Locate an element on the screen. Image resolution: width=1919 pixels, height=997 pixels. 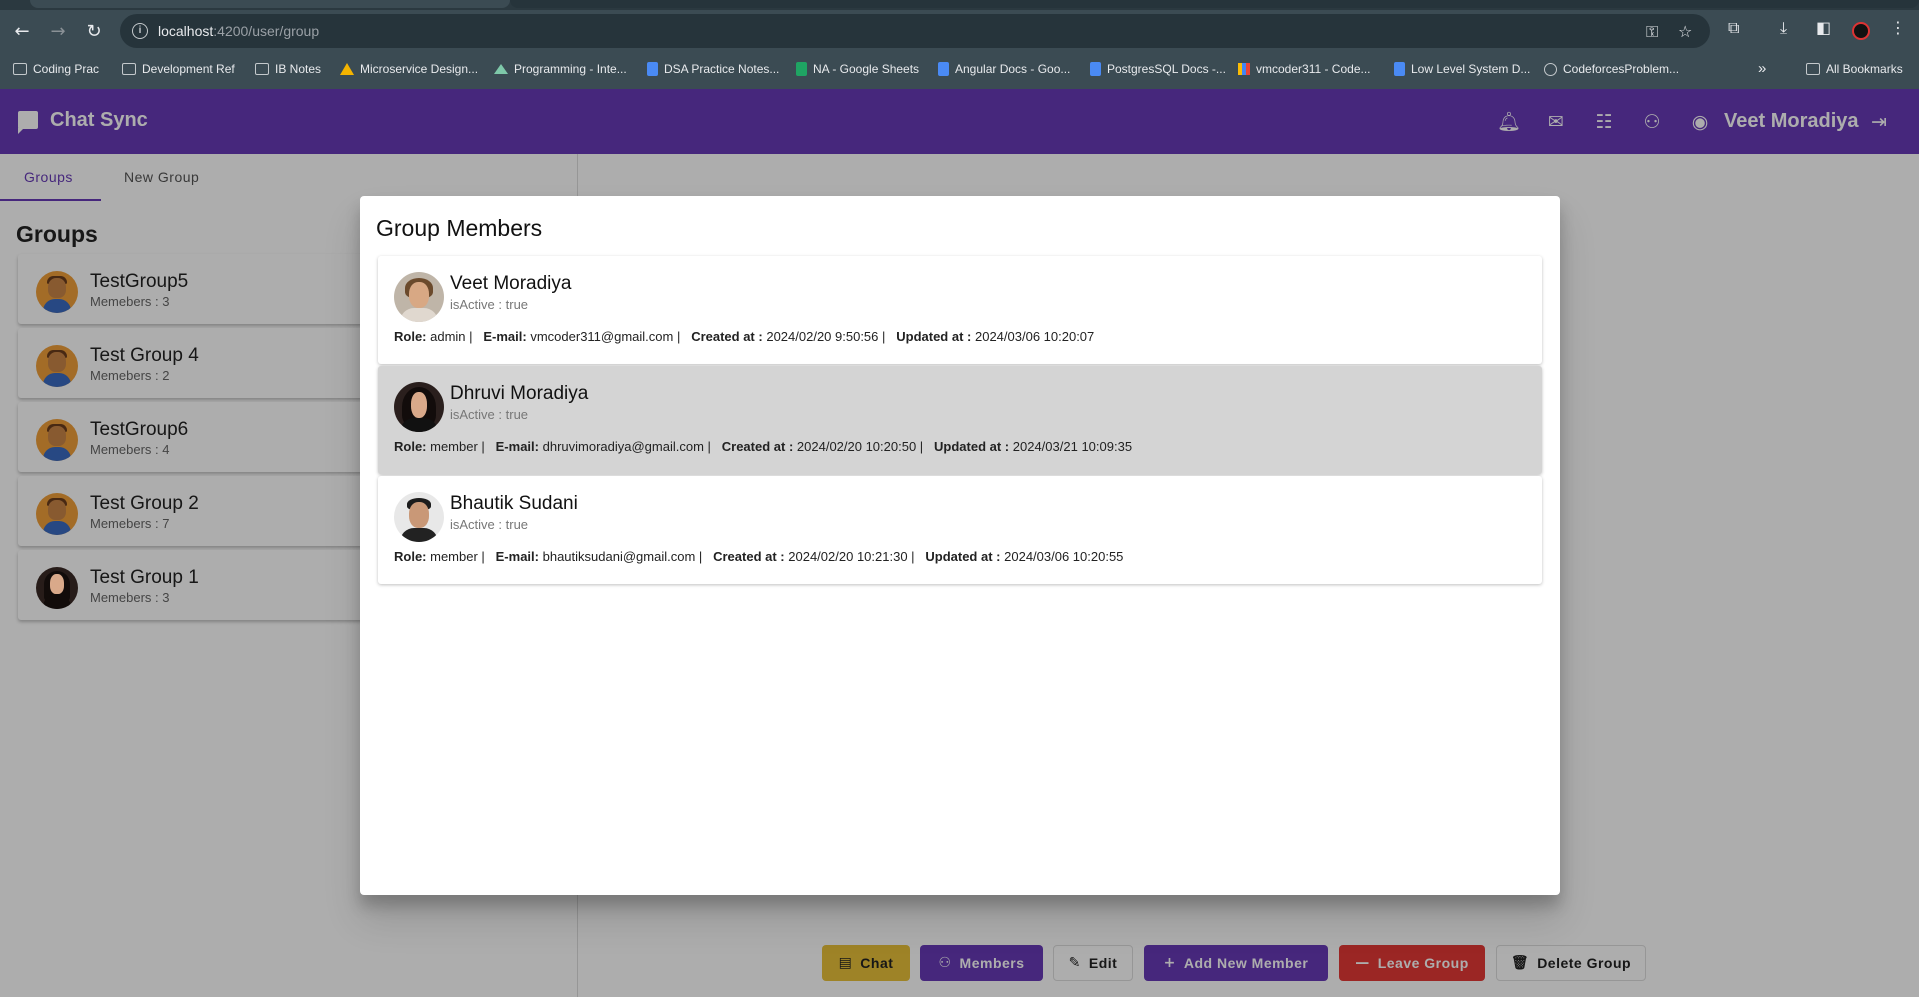
member-created: 2024/02/20 10:21:30 is located at coordinates (848, 556).